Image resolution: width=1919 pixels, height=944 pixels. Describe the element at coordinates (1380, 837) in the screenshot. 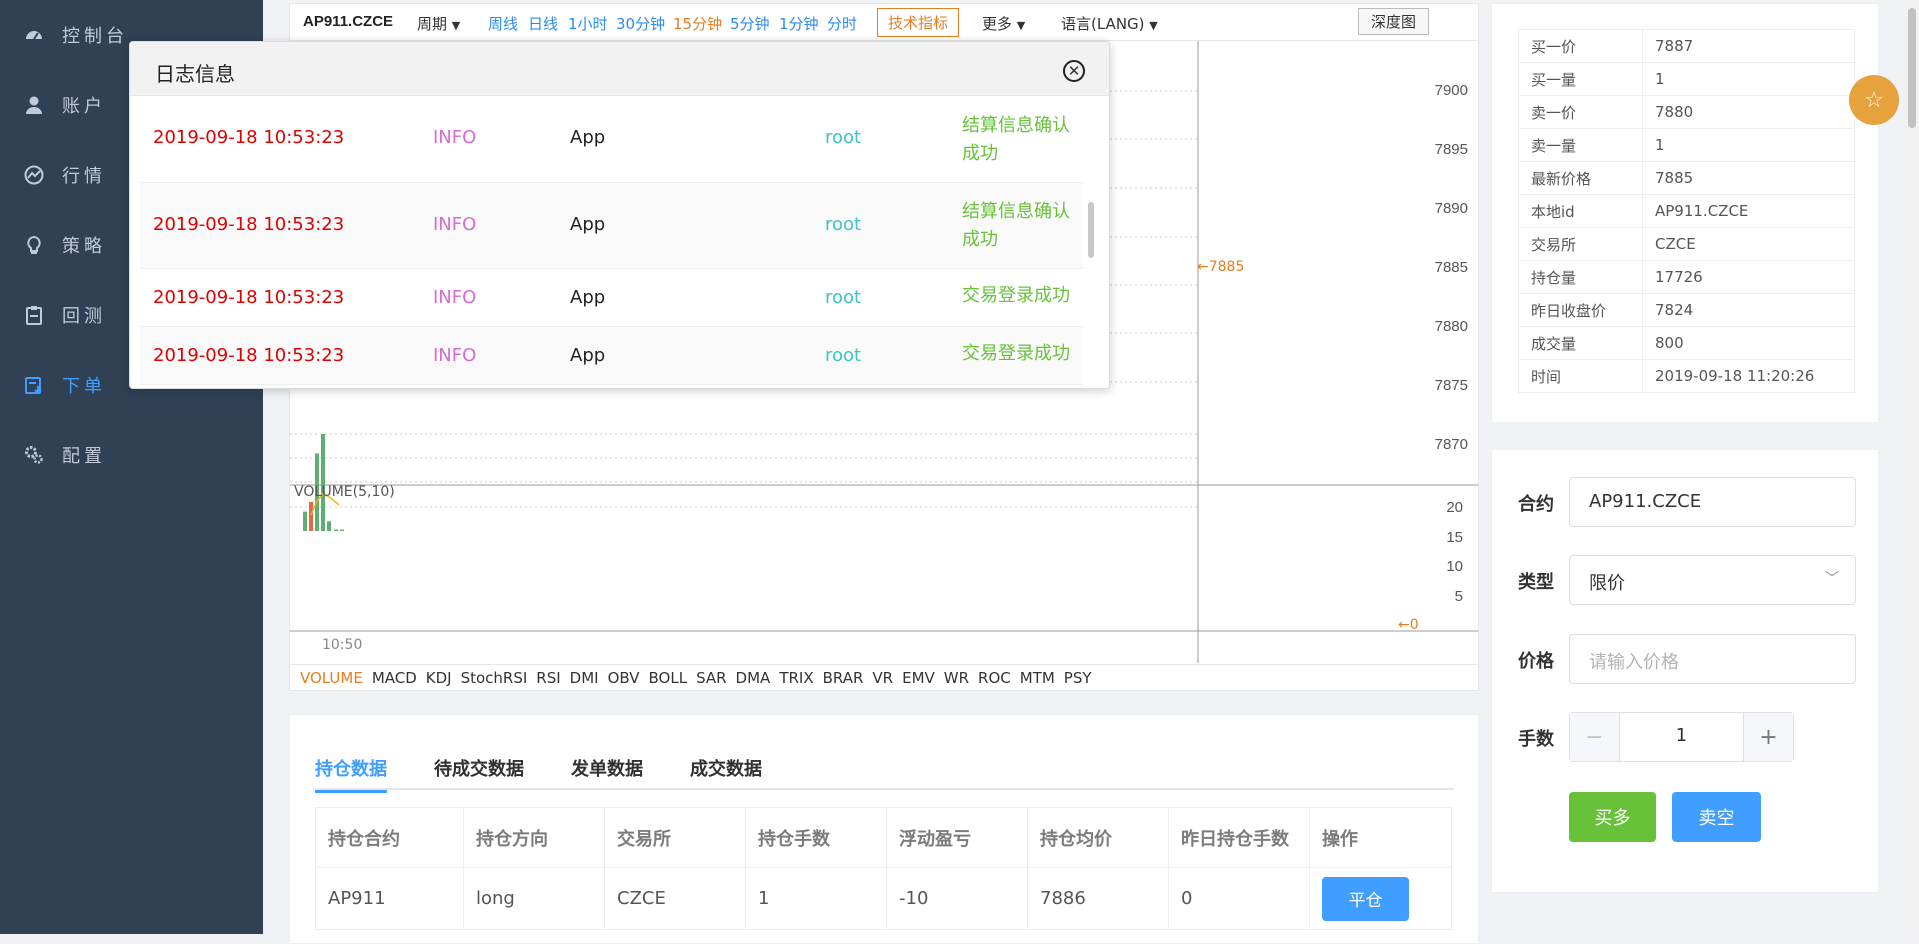

I see `column-header: 操作` at that location.